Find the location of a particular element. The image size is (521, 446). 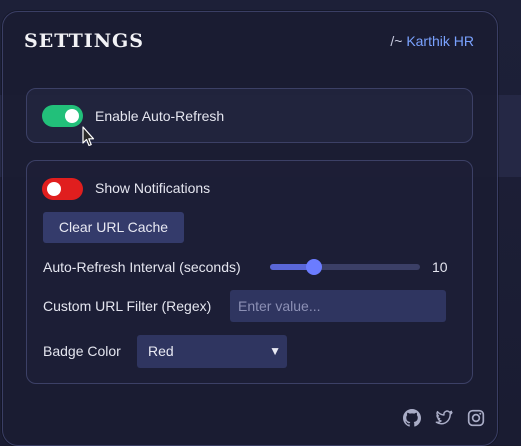

chevron-down-icon: ▼ is located at coordinates (275, 351).